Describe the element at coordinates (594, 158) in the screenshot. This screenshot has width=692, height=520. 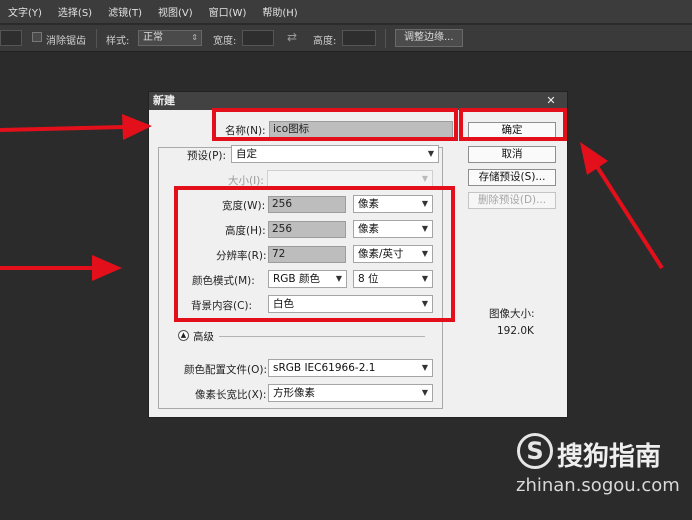
I see `arrow-ok-head` at that location.